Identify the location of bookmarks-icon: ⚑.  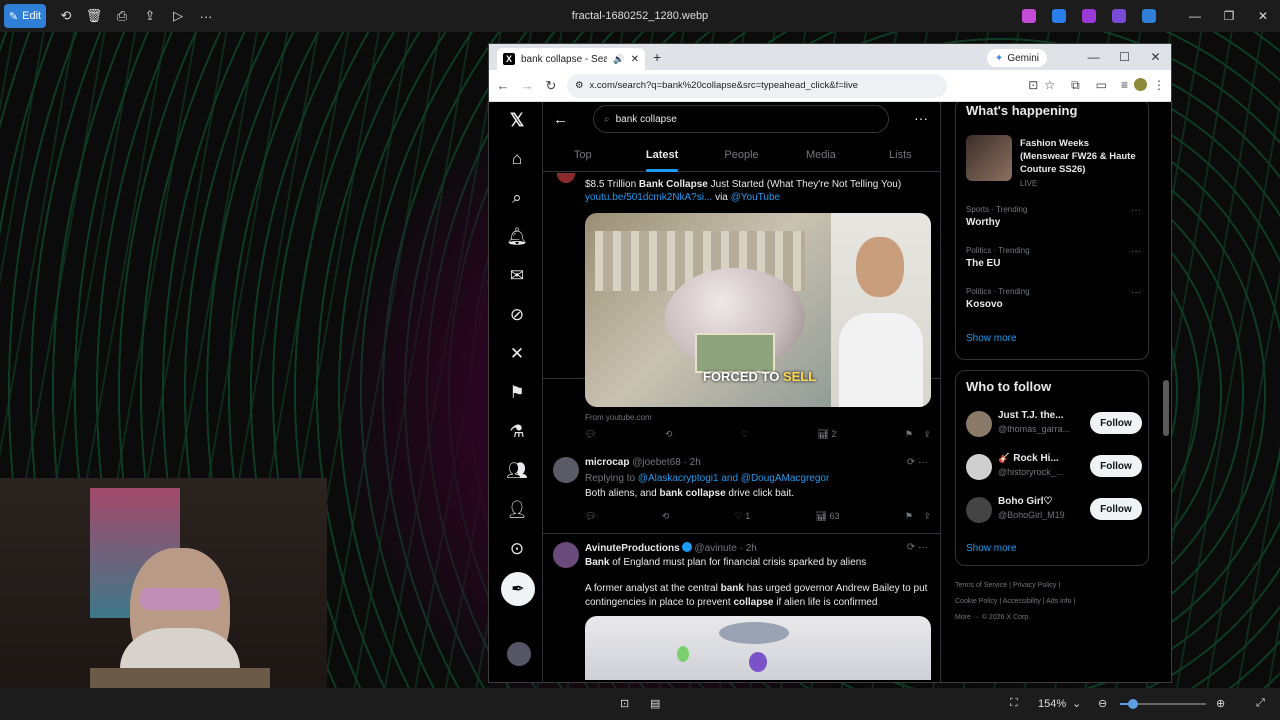
(517, 393).